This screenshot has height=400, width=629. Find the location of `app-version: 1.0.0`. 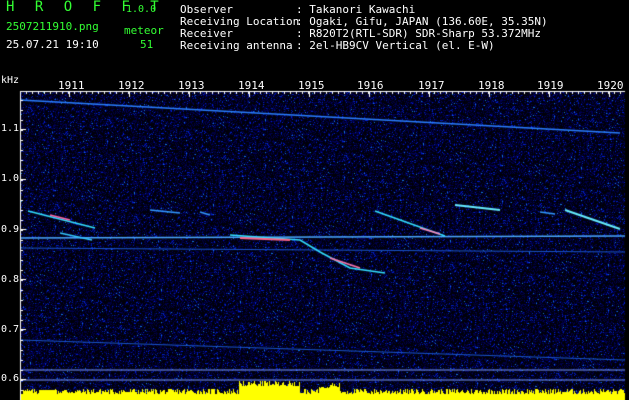

app-version: 1.0.0 is located at coordinates (141, 9).